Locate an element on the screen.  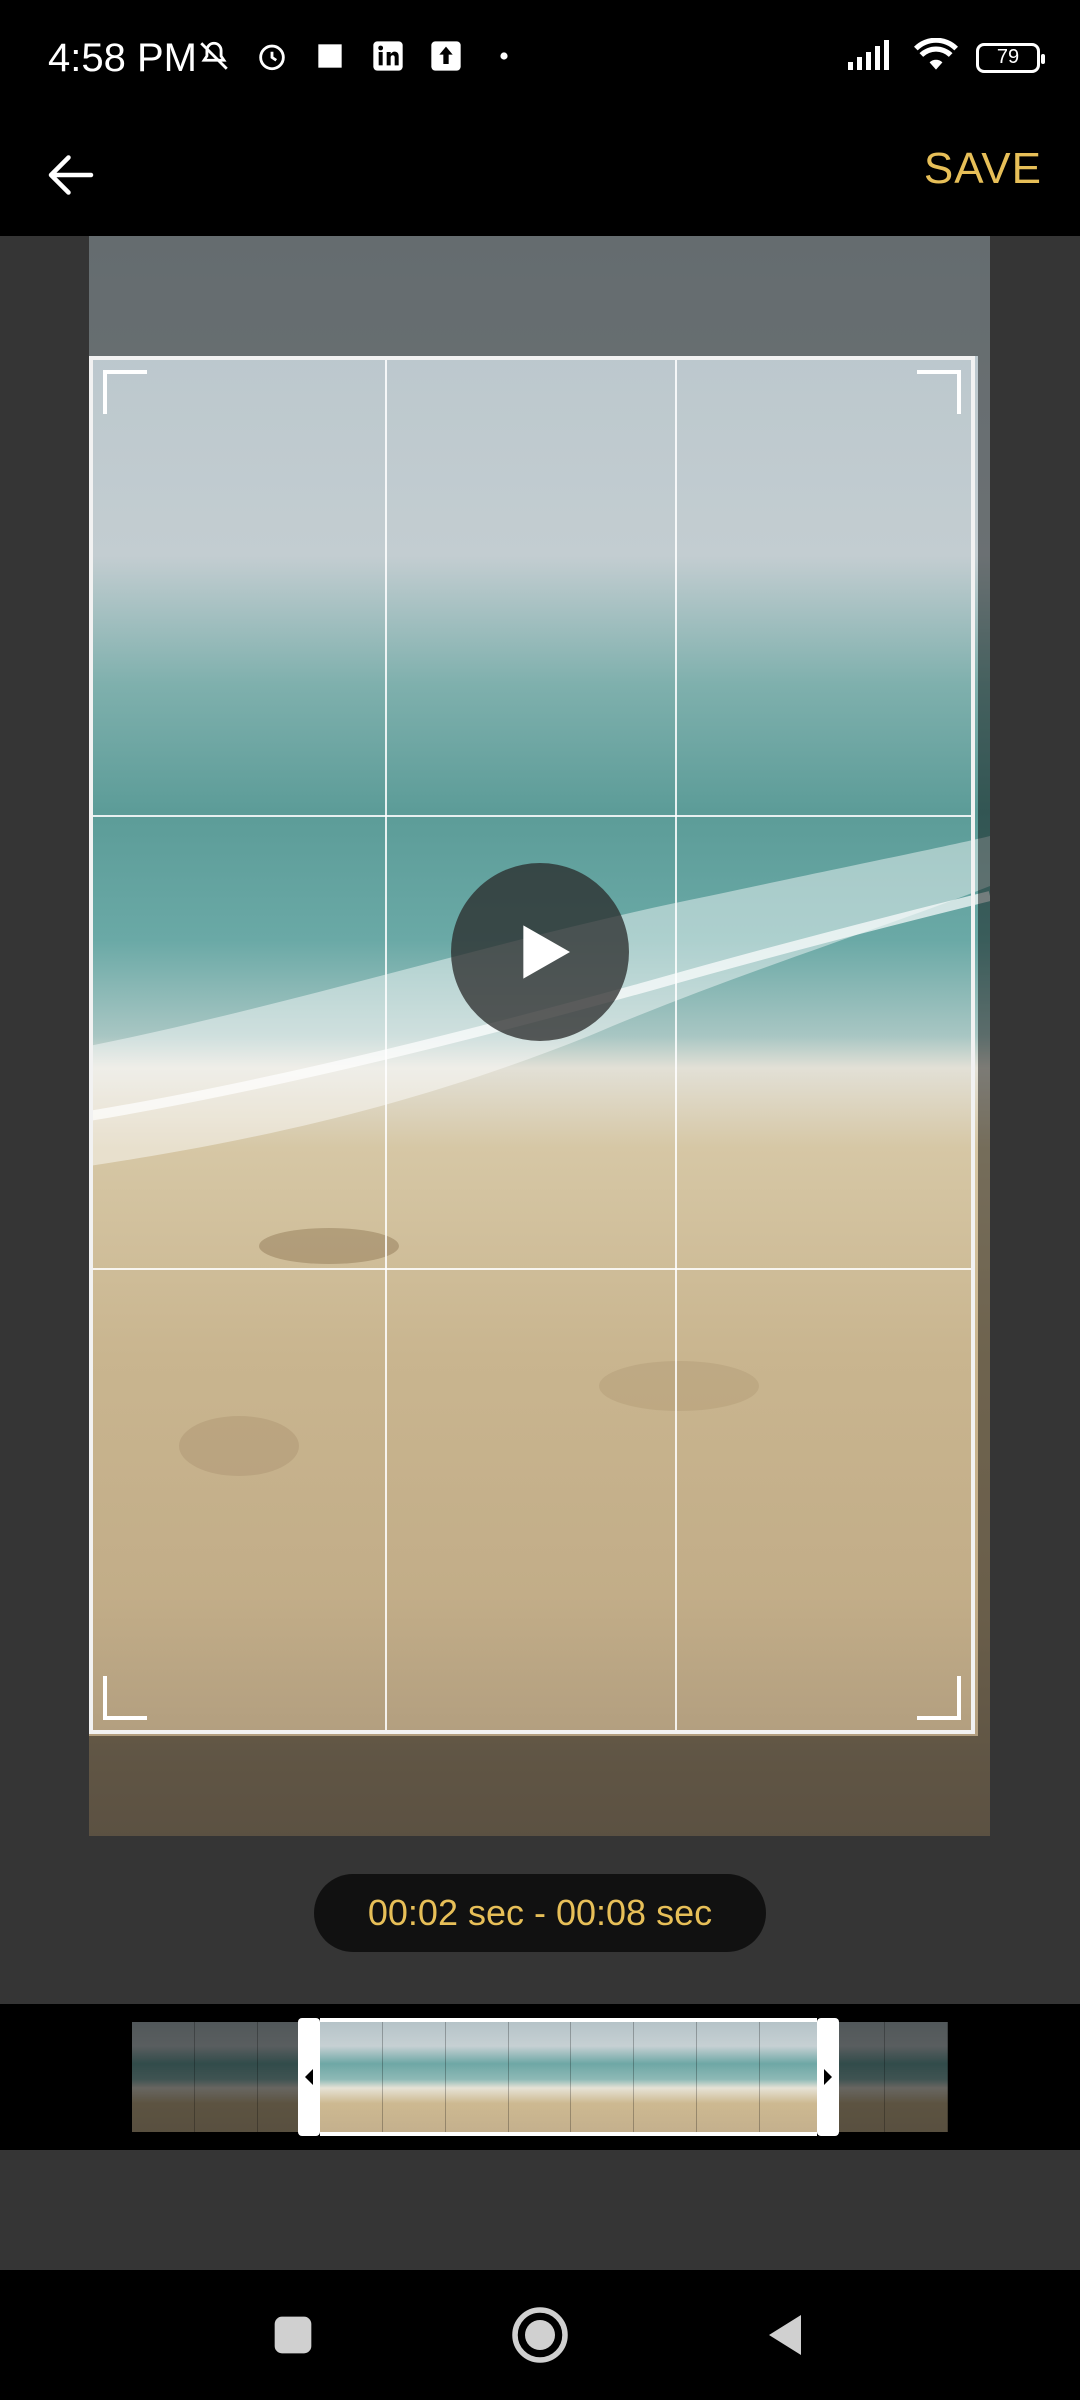
dot-icon is located at coordinates (504, 56).